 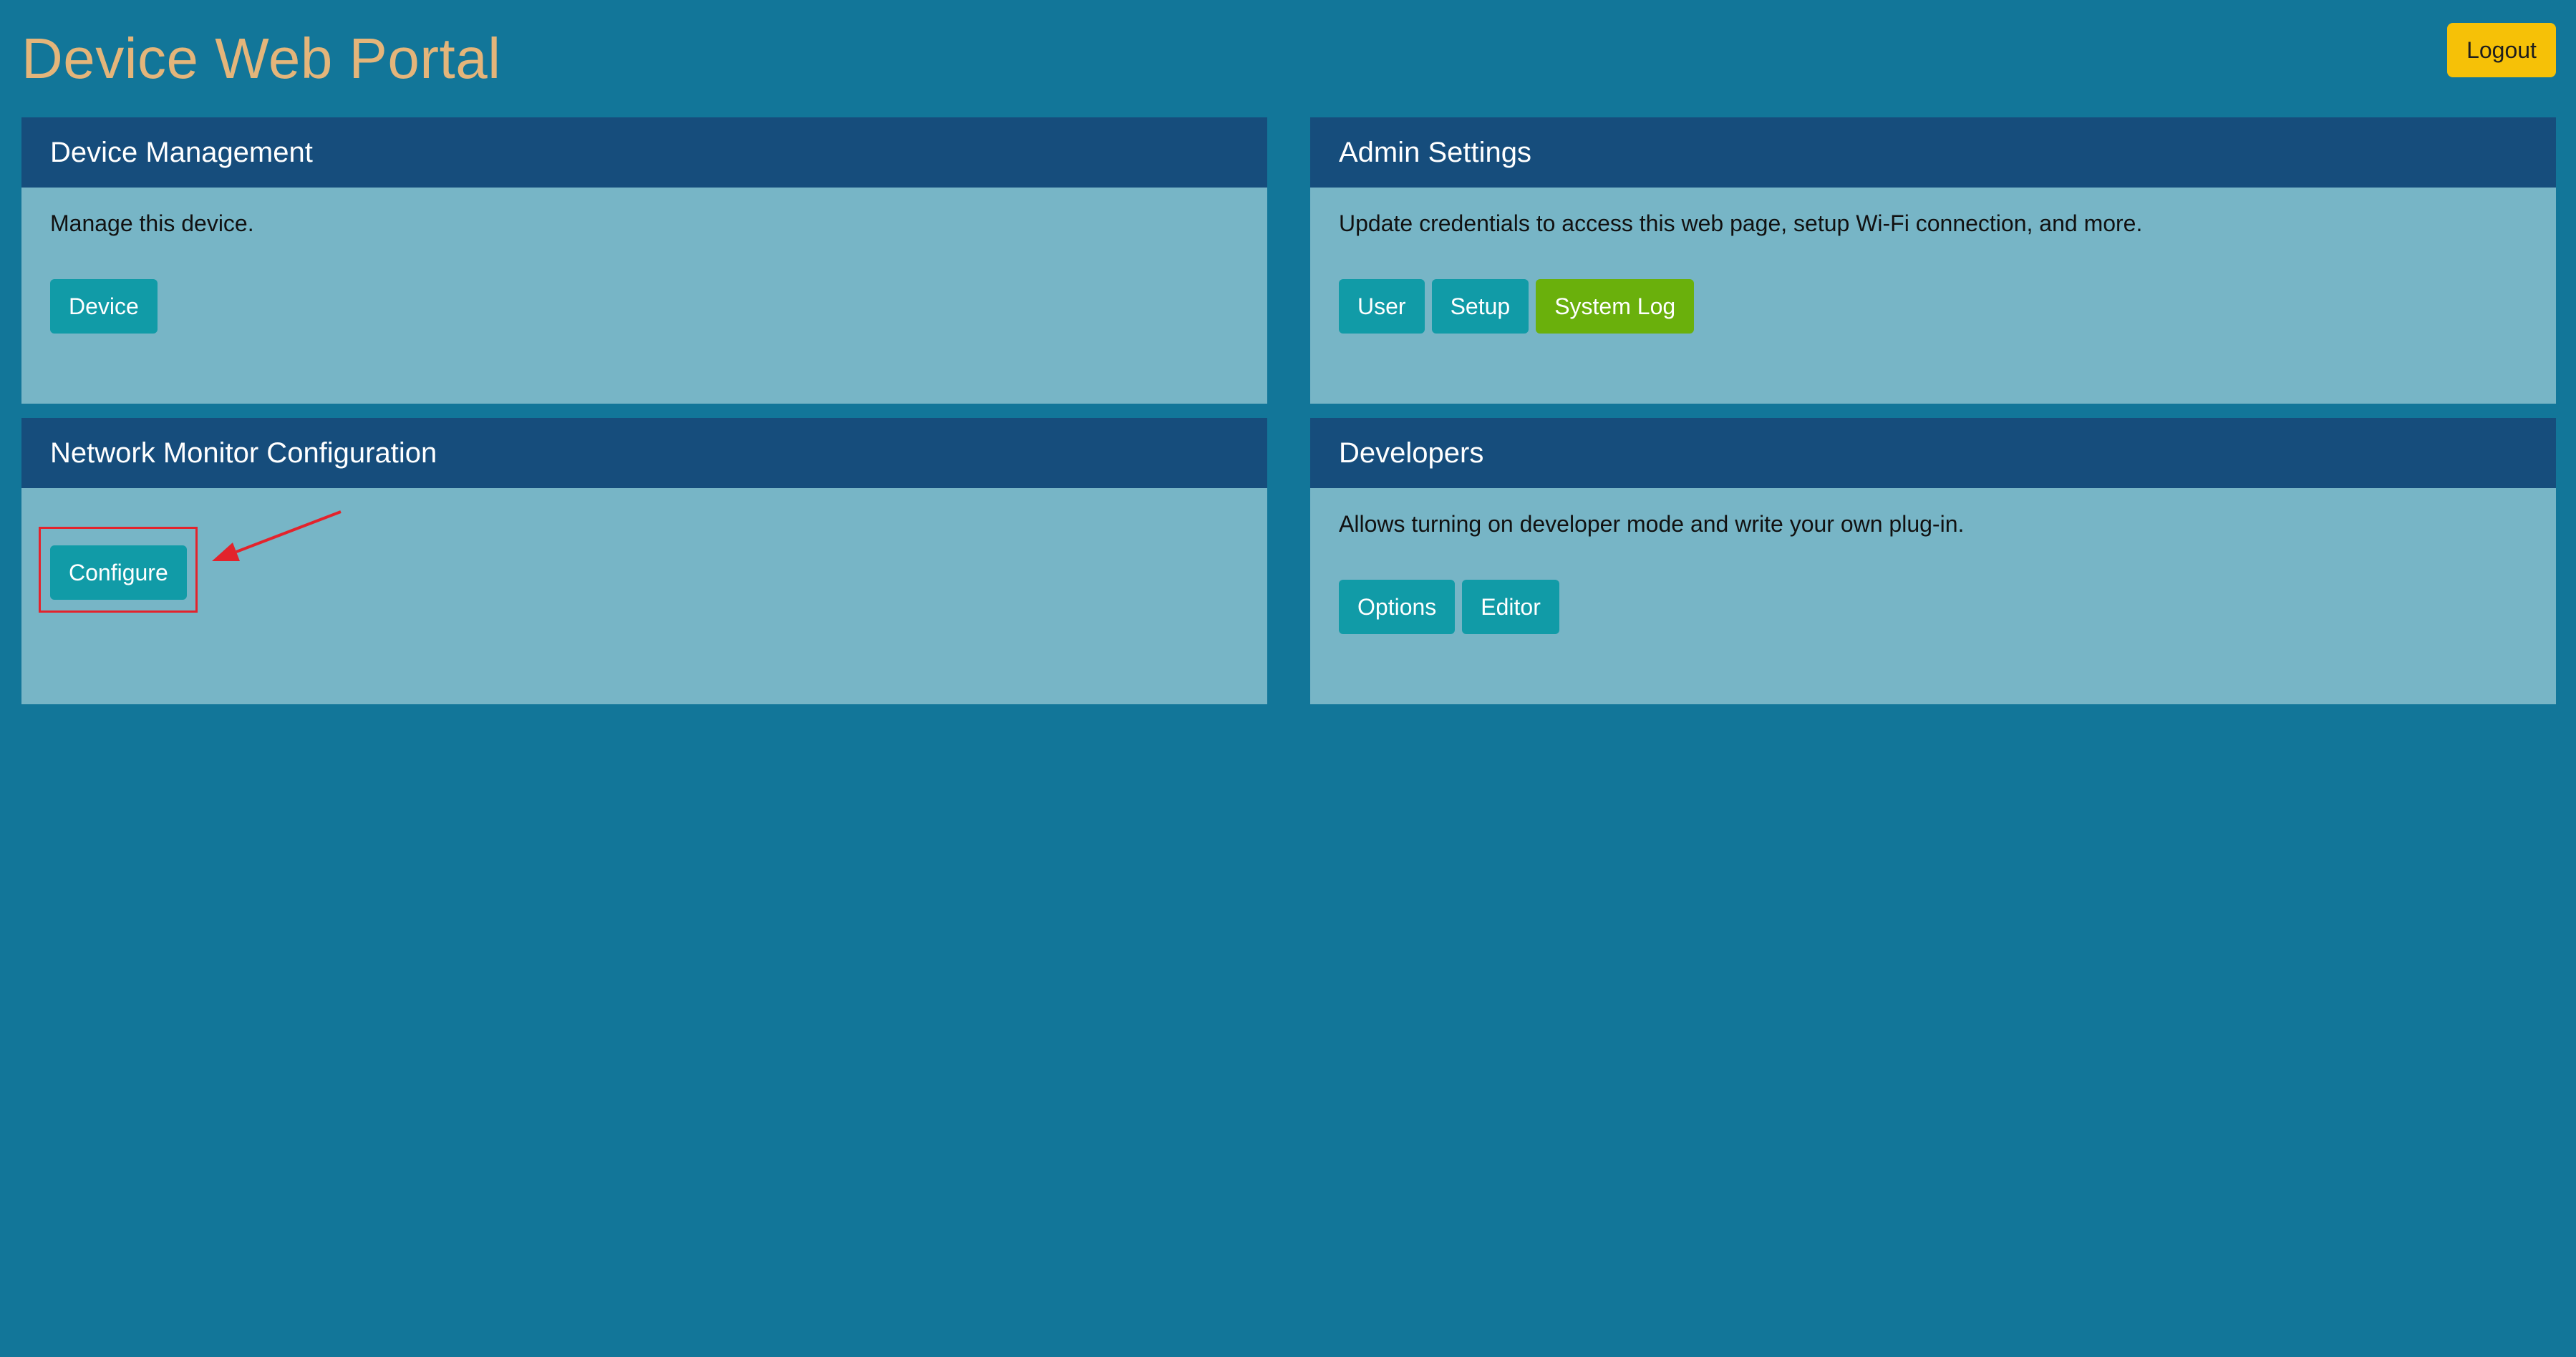 I want to click on configure-button: Configure, so click(x=119, y=572).